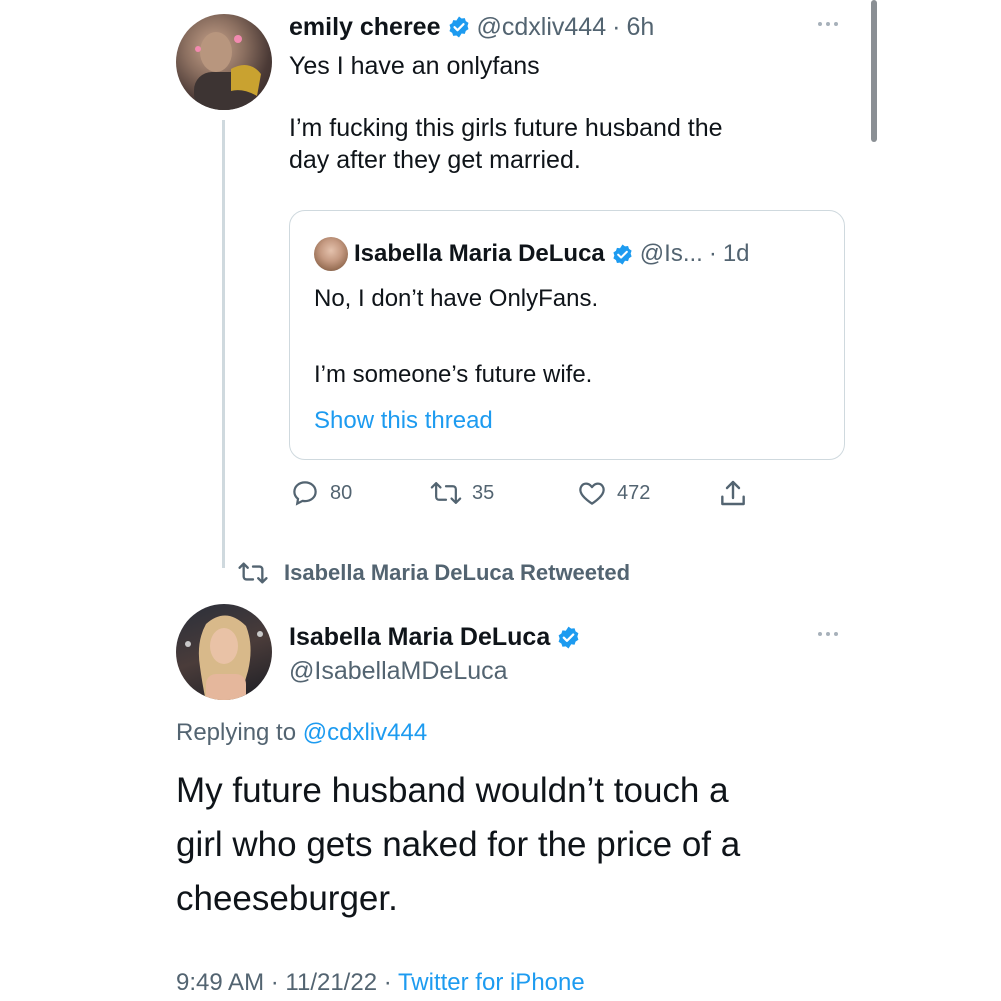  I want to click on tweet2-display-name: Isabella Maria DeLuca, so click(419, 637).